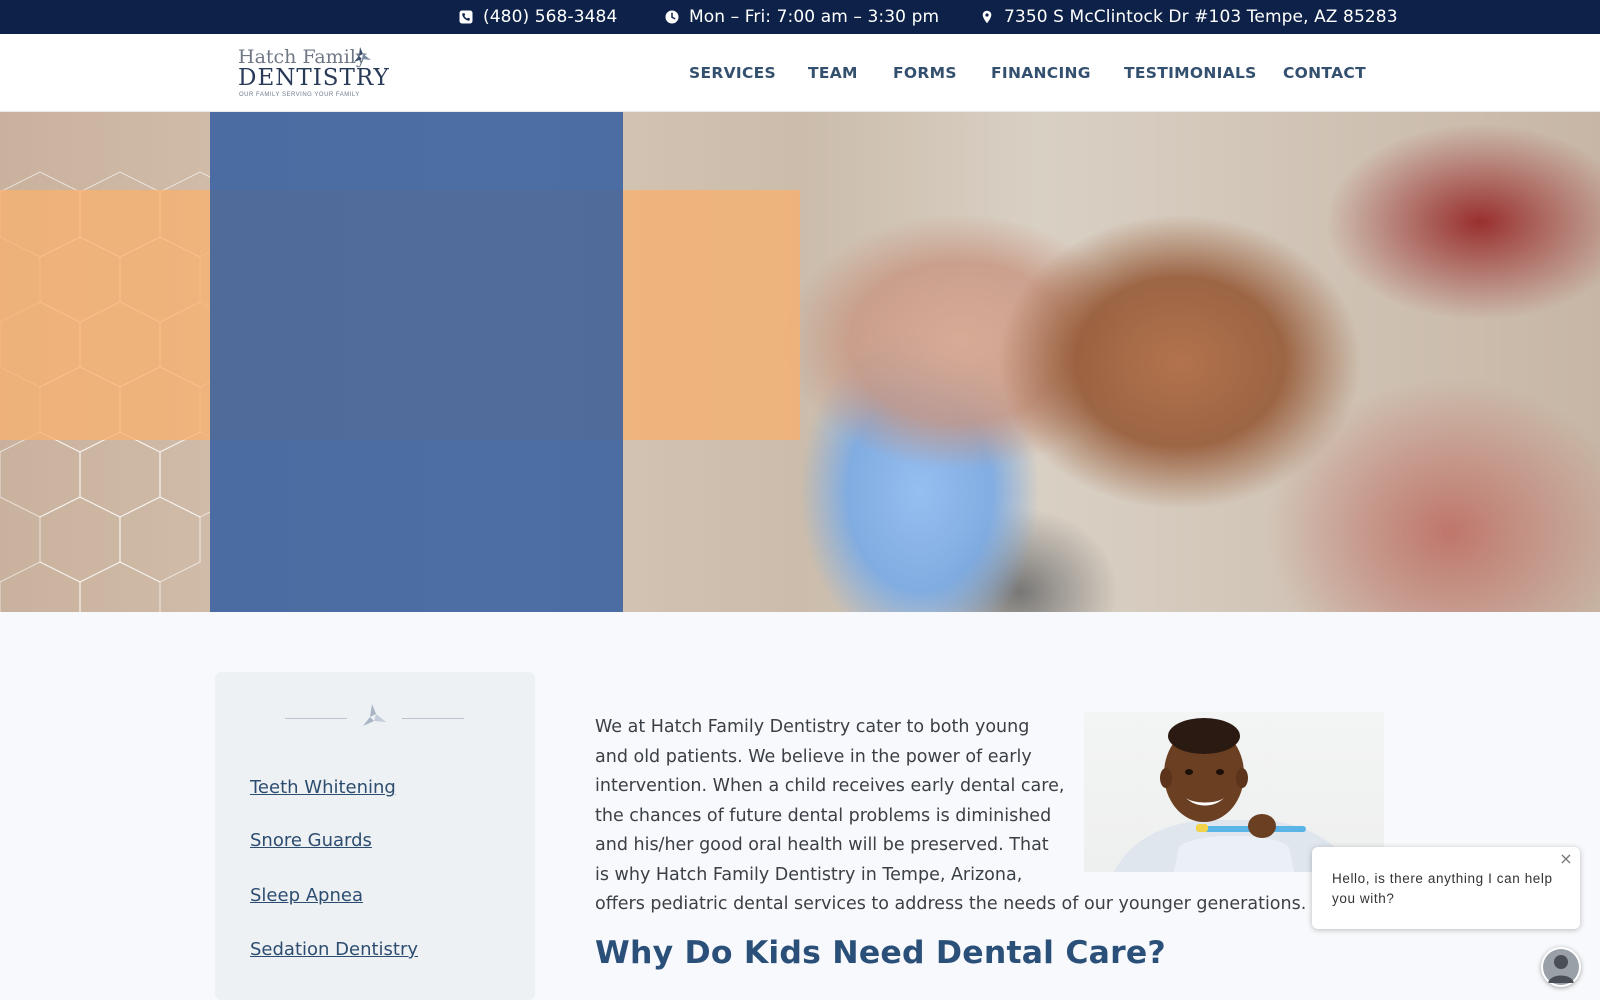  What do you see at coordinates (1190, 73) in the screenshot?
I see `nav-testimonials: TESTIMONIALS` at bounding box center [1190, 73].